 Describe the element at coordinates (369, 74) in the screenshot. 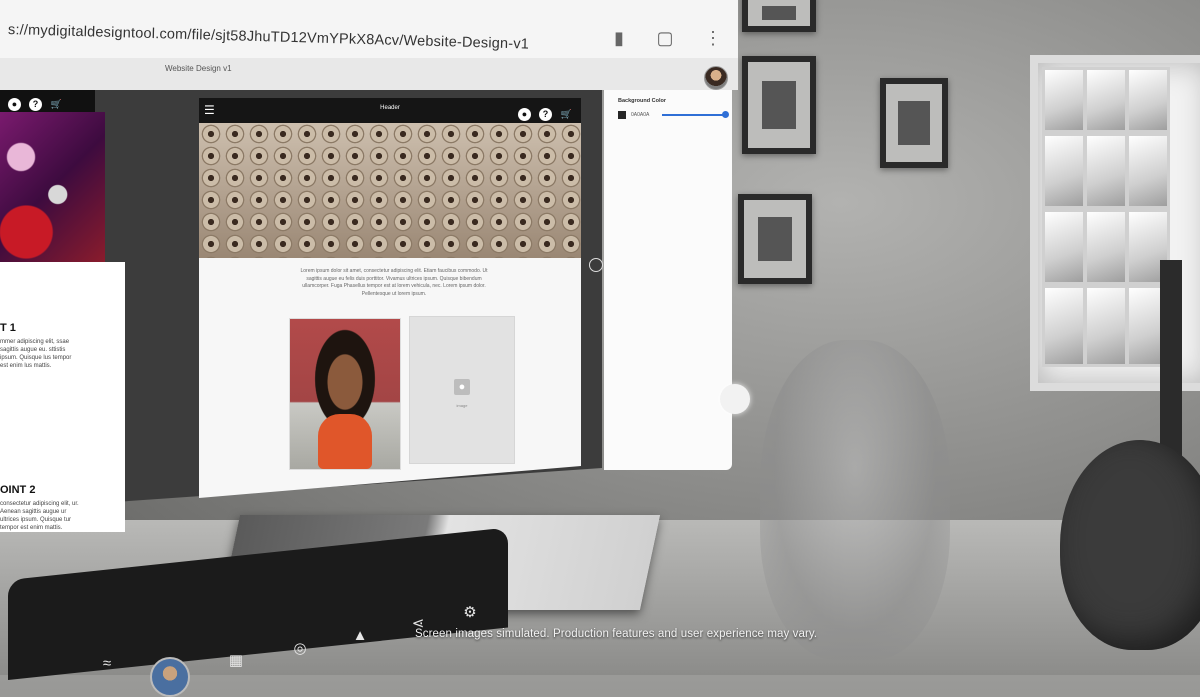

I see `app-toolbar: Website Design v1` at that location.